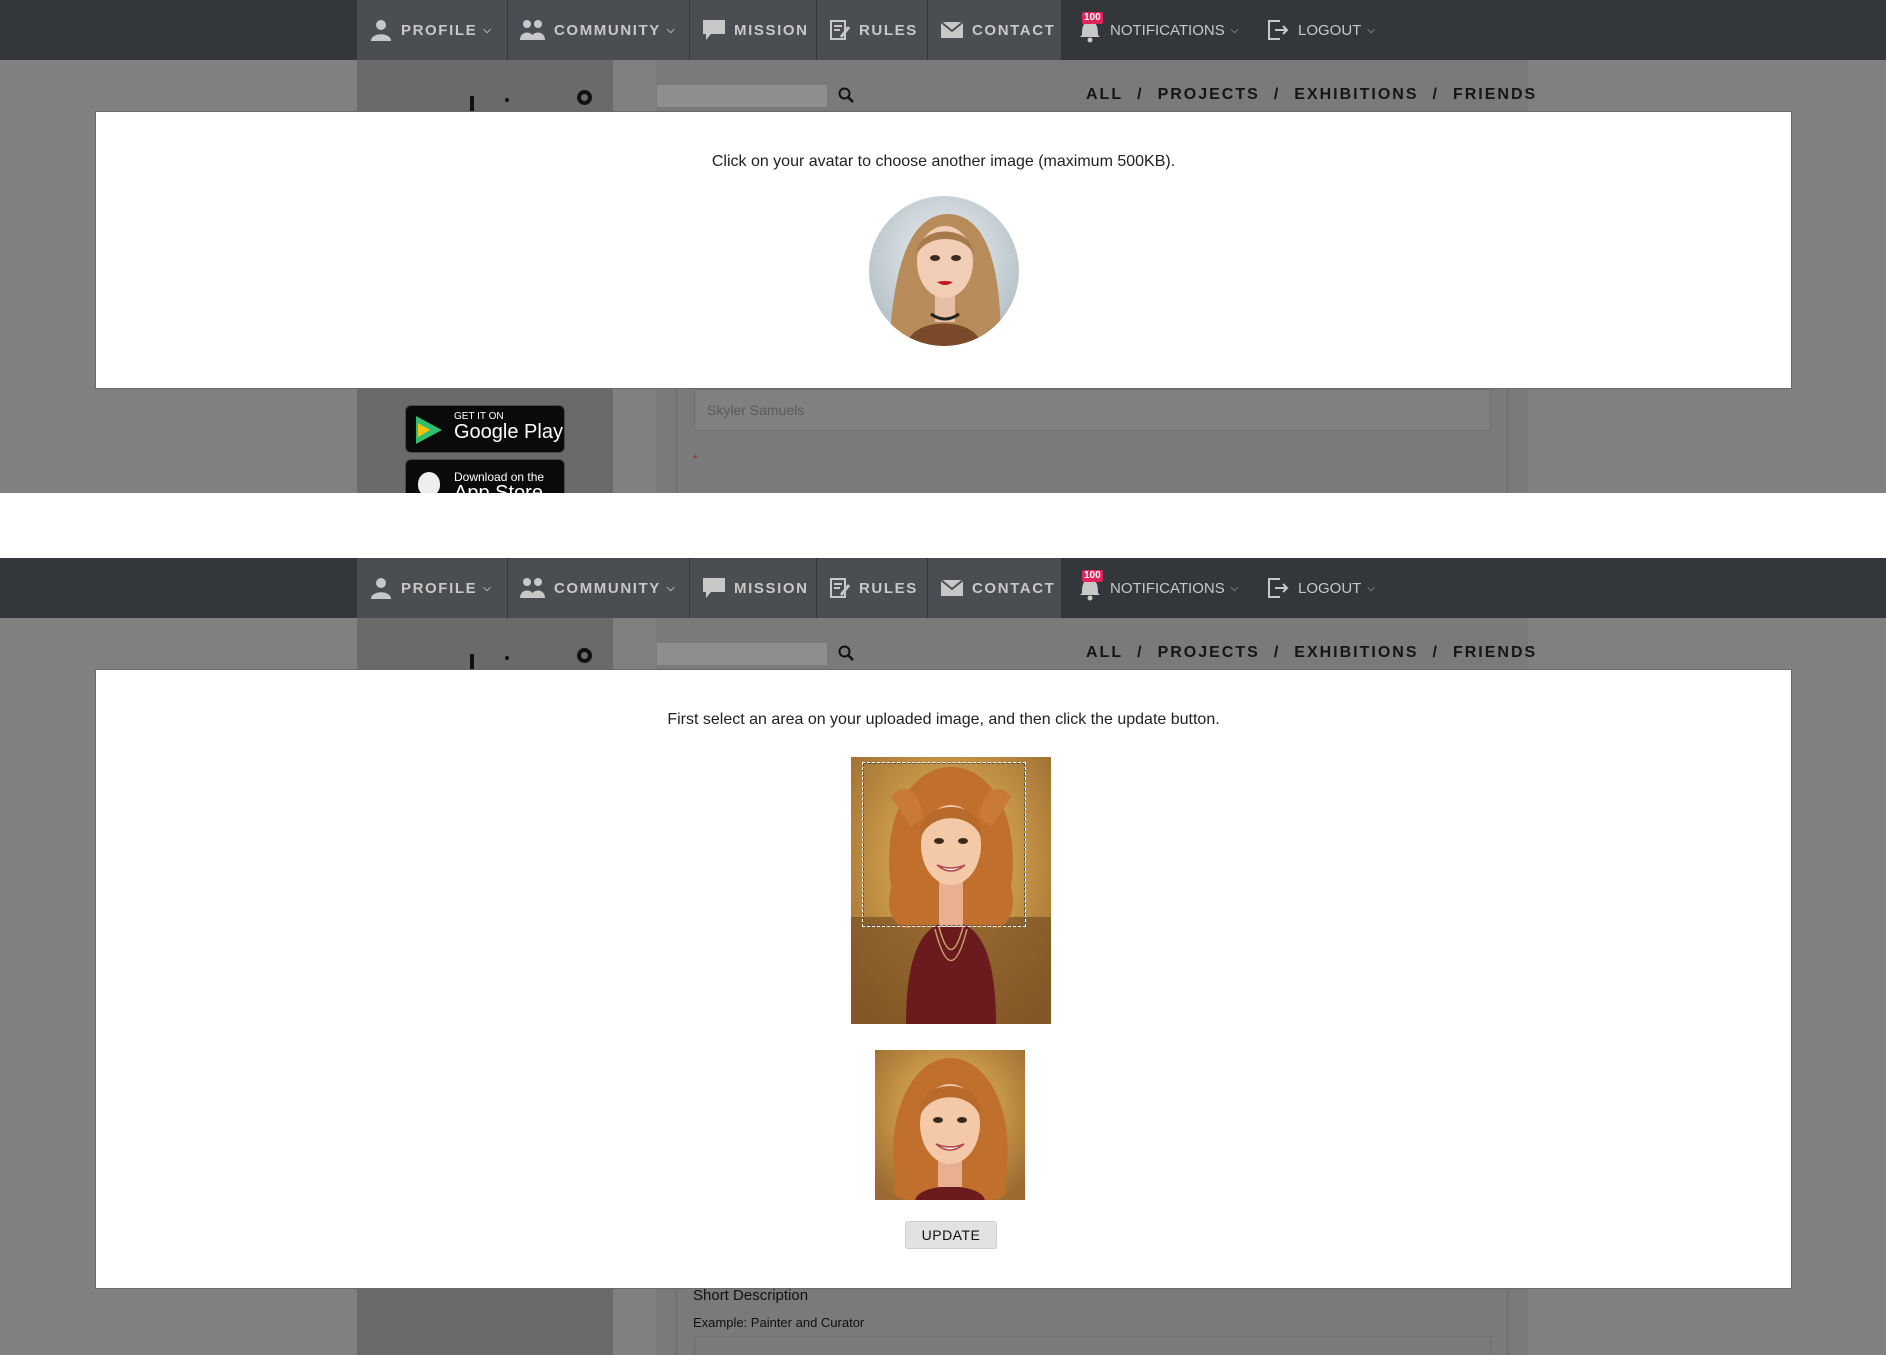  I want to click on required-marker: *, so click(695, 459).